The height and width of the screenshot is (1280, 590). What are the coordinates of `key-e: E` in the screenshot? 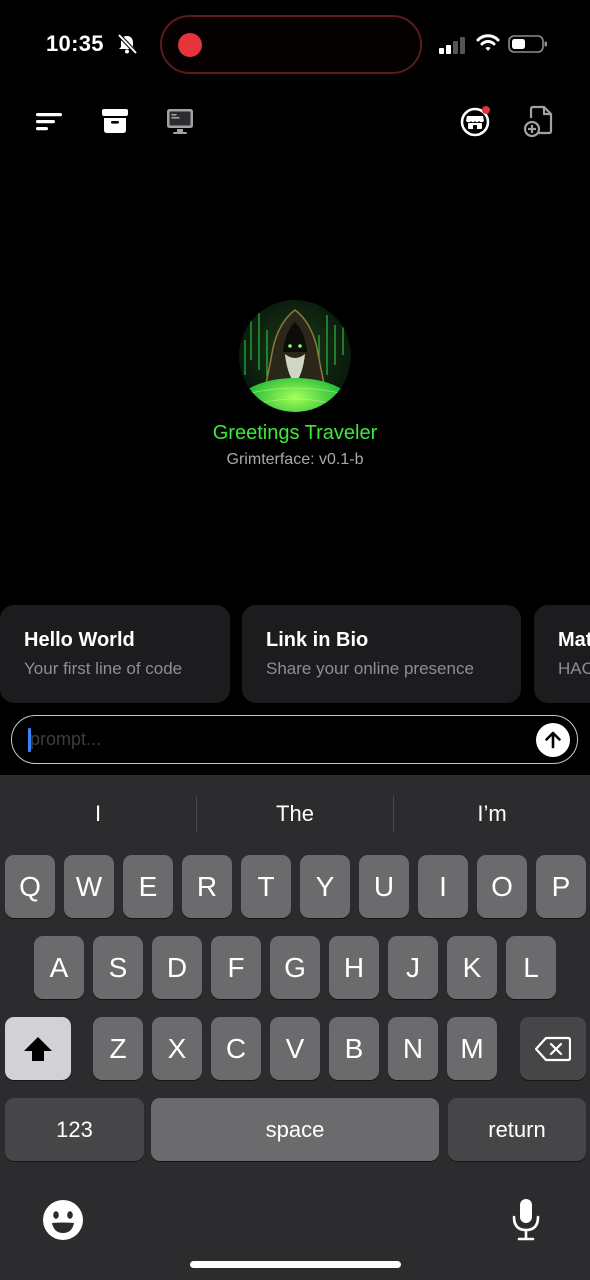 It's located at (148, 886).